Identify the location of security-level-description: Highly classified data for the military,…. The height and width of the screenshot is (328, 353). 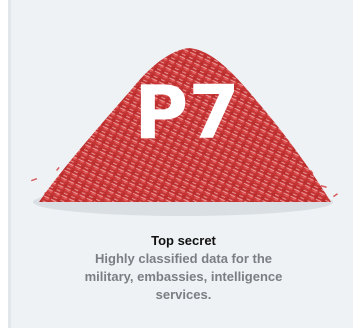
(183, 276).